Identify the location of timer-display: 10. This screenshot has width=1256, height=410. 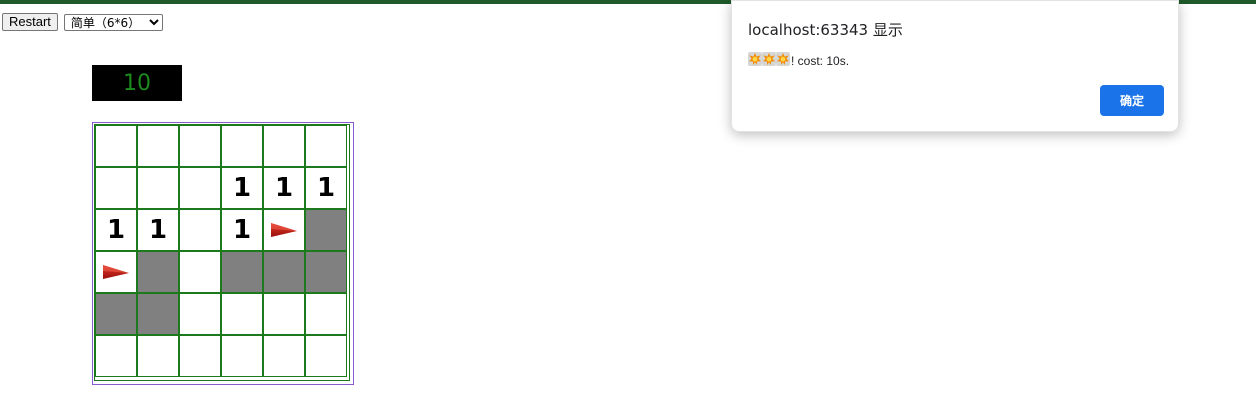
(137, 83).